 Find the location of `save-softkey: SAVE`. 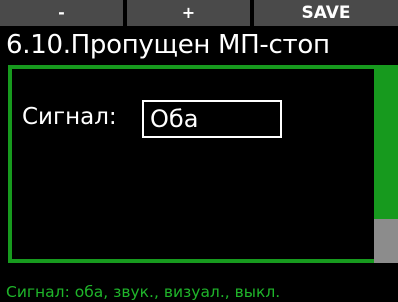

save-softkey: SAVE is located at coordinates (326, 13).